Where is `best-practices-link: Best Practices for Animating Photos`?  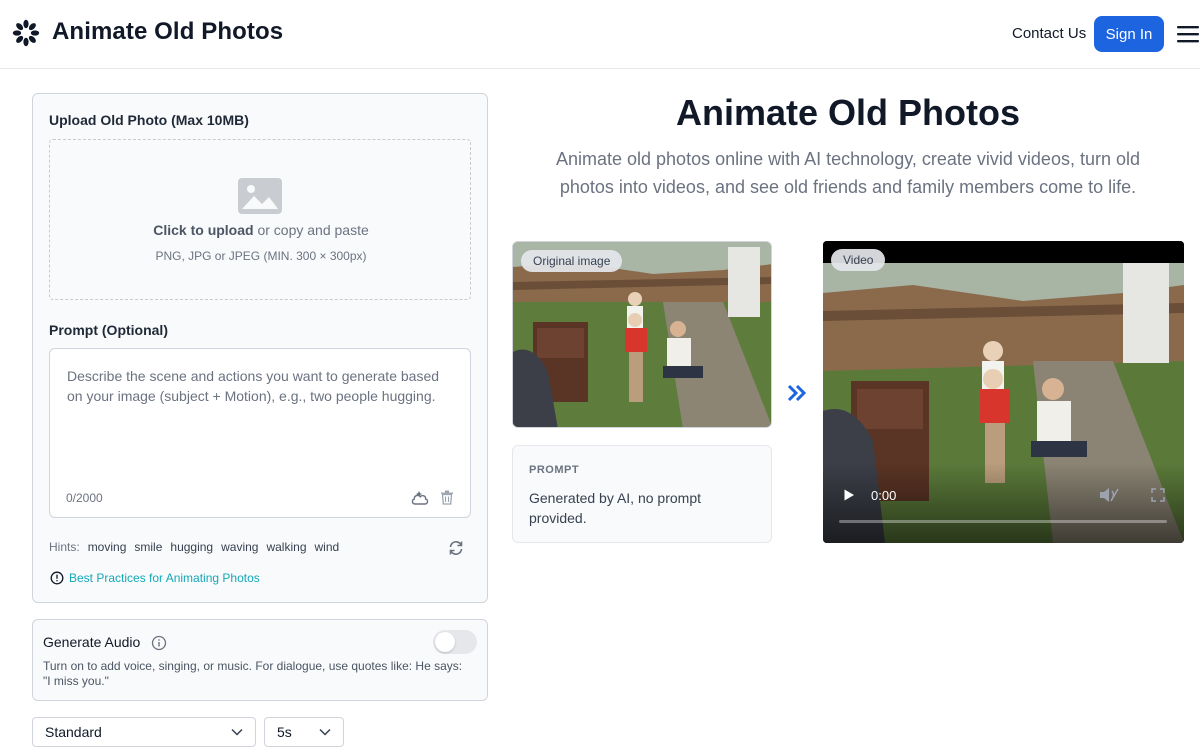
best-practices-link: Best Practices for Animating Photos is located at coordinates (164, 578).